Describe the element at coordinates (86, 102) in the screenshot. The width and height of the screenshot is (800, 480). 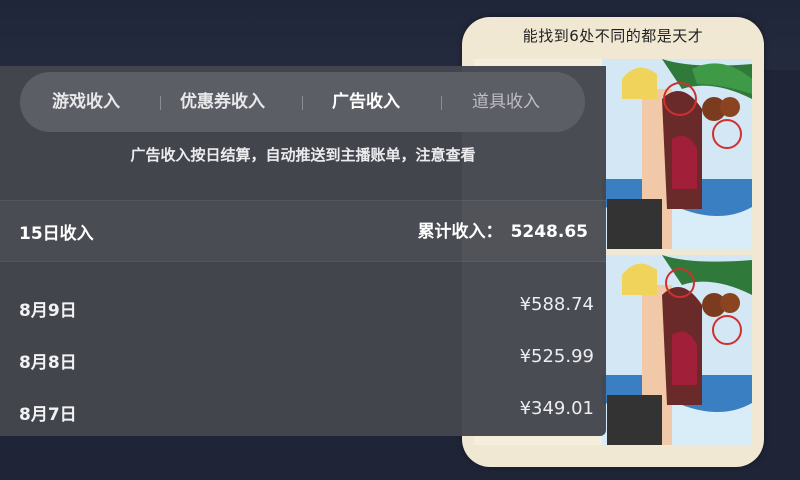
I see `tab-game-income: 游戏收入` at that location.